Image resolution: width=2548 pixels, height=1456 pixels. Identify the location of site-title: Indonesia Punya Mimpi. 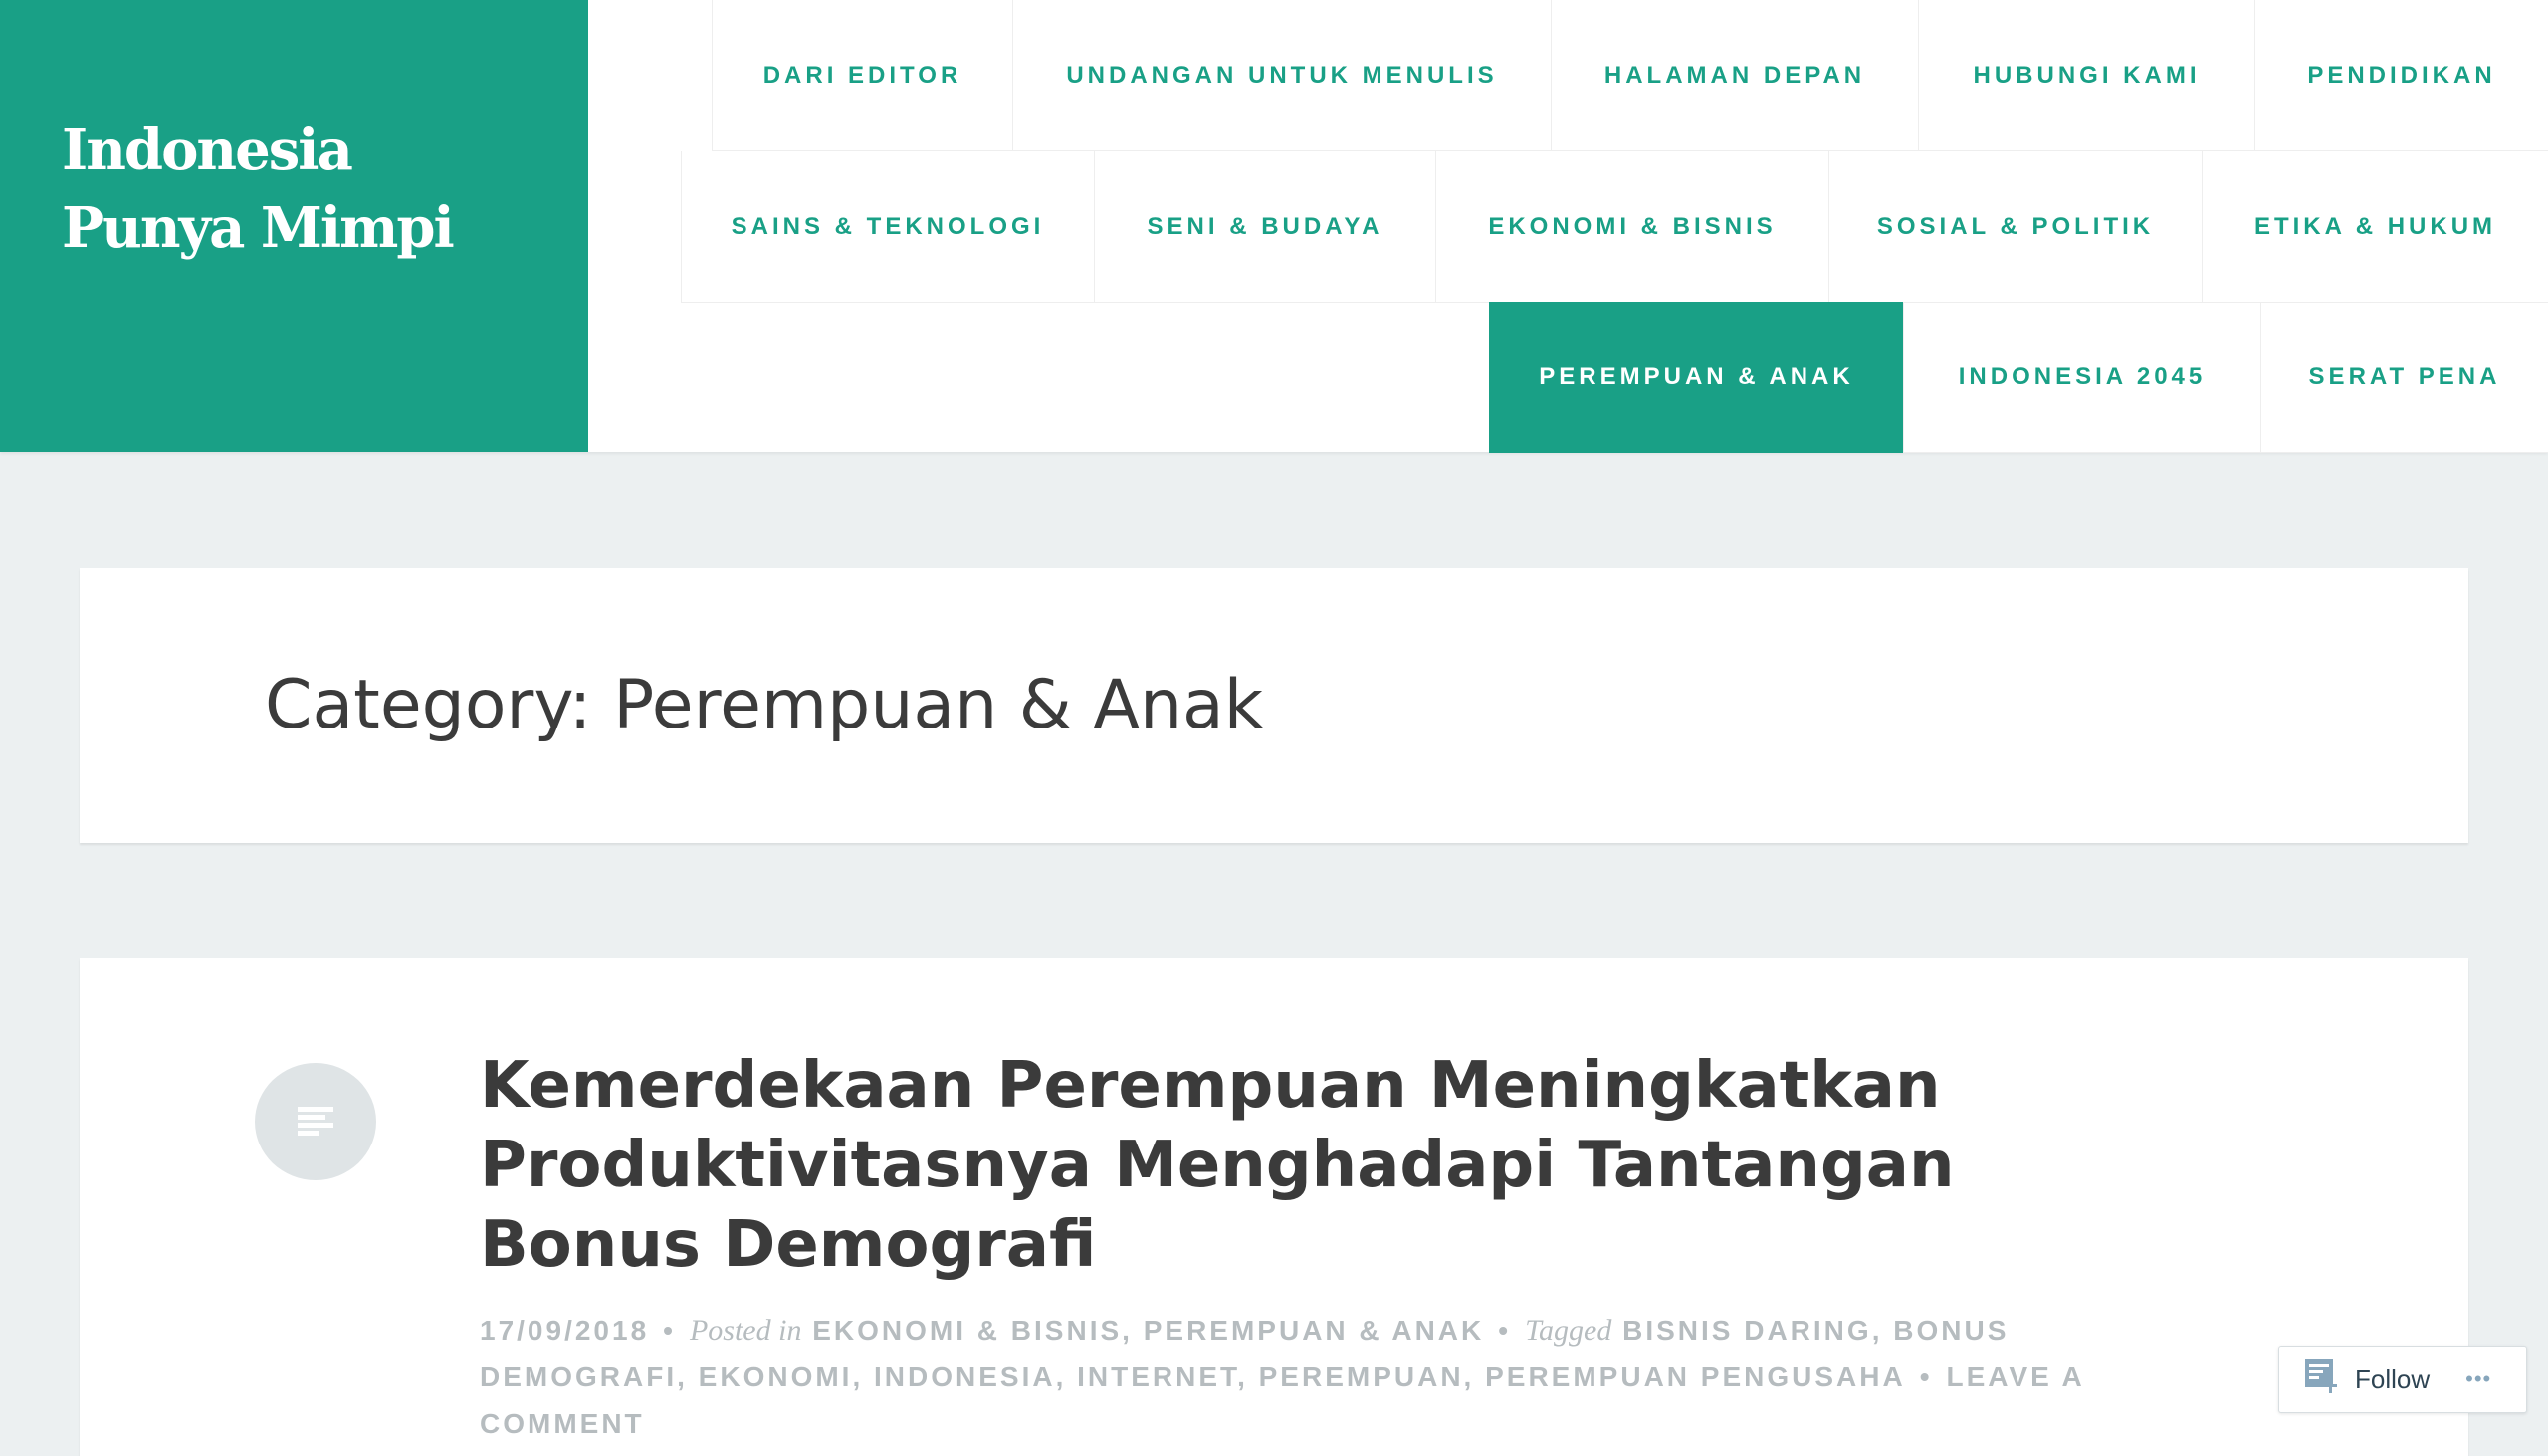
(261, 189).